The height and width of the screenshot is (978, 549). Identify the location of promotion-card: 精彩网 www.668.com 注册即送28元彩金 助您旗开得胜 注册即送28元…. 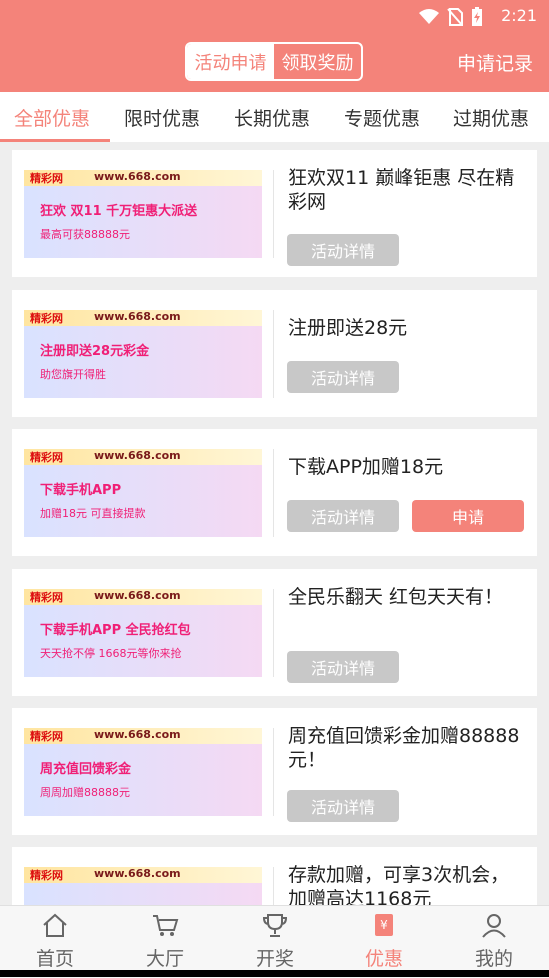
(274, 353).